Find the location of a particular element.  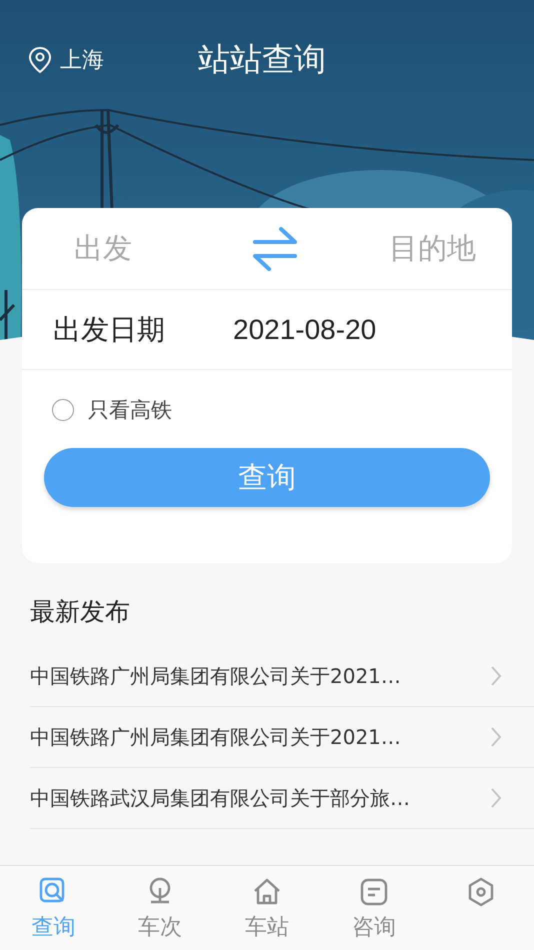

destination-field: 目的地 is located at coordinates (416, 248).